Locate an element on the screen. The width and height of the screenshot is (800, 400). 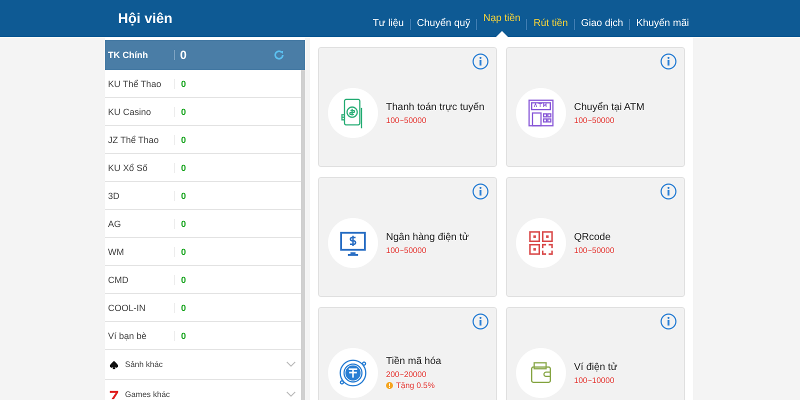
payment-card: Chuyển tại ATM 100~50000 is located at coordinates (595, 107).